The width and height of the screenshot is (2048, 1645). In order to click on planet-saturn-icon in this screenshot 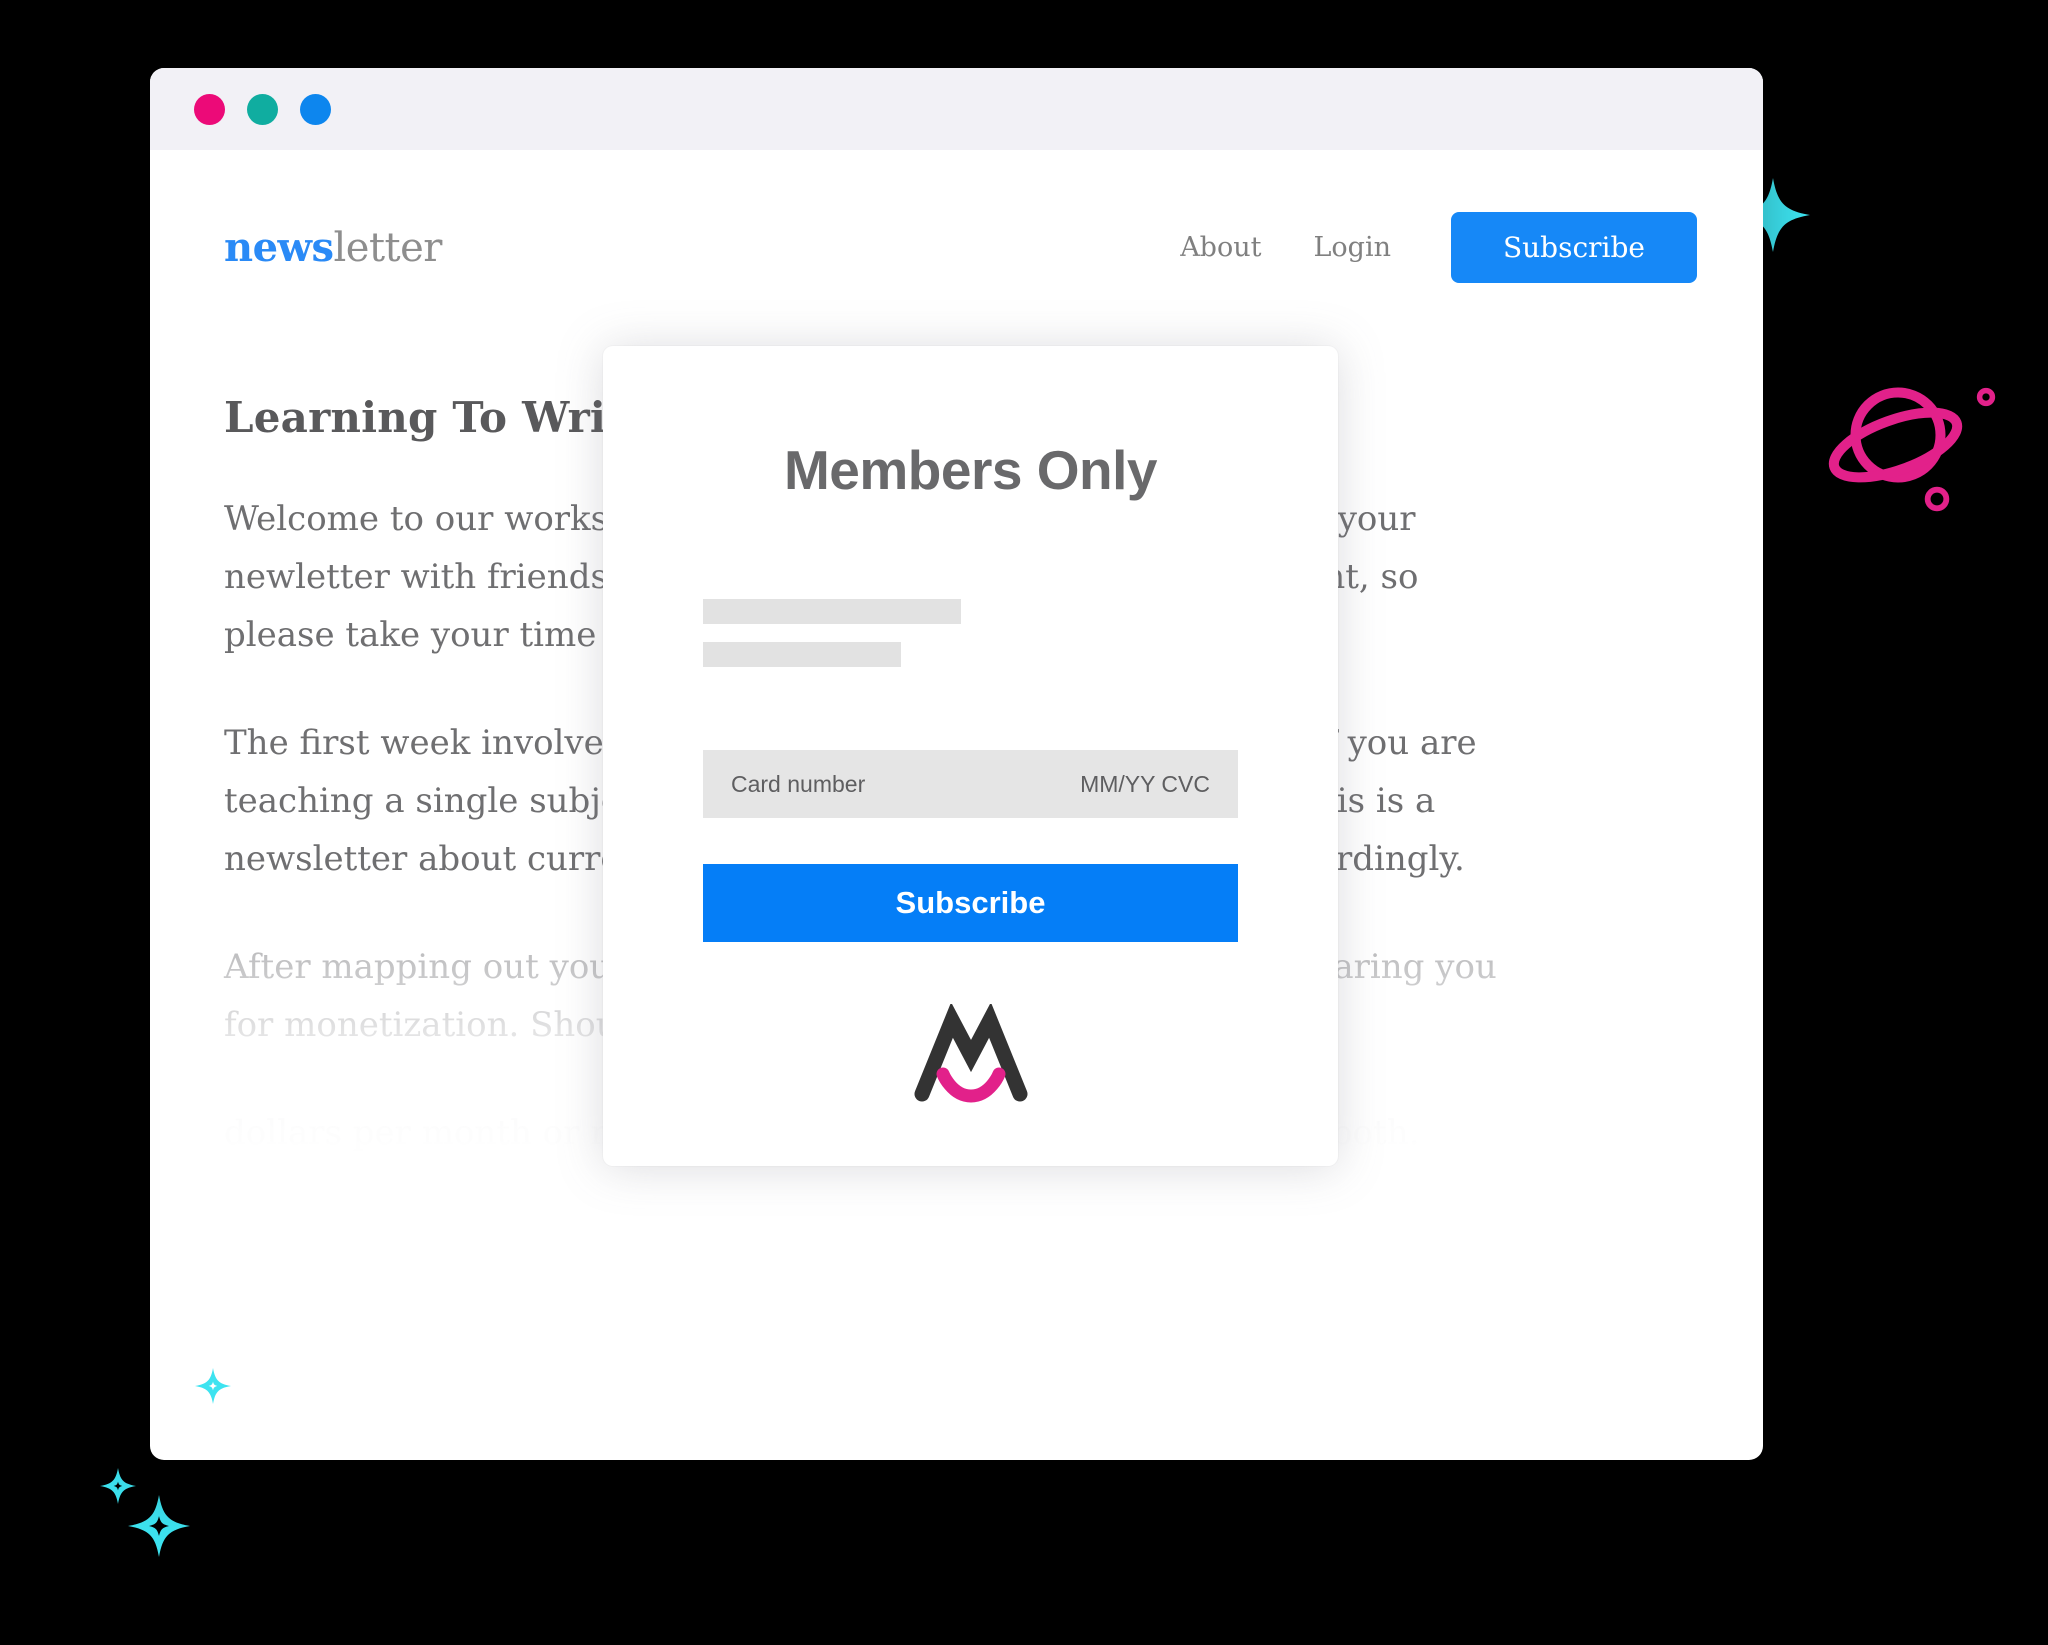, I will do `click(1895, 435)`.